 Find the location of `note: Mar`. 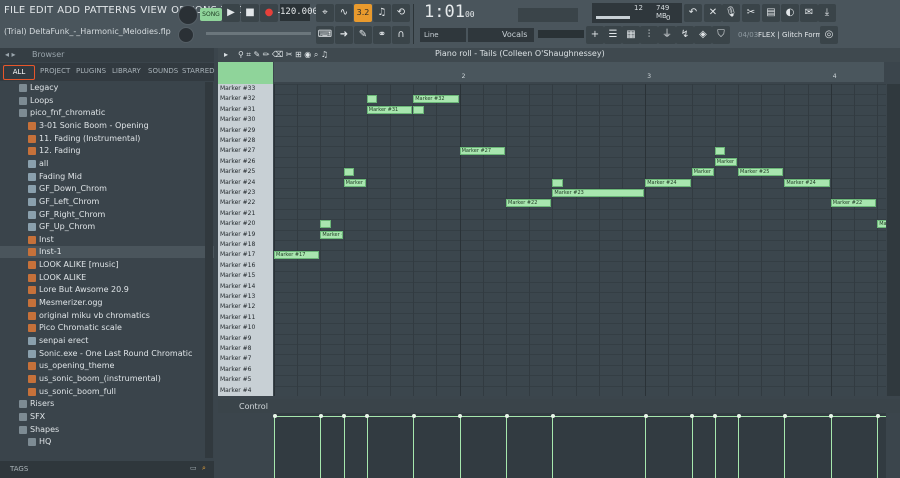

note: Mar is located at coordinates (881, 224).